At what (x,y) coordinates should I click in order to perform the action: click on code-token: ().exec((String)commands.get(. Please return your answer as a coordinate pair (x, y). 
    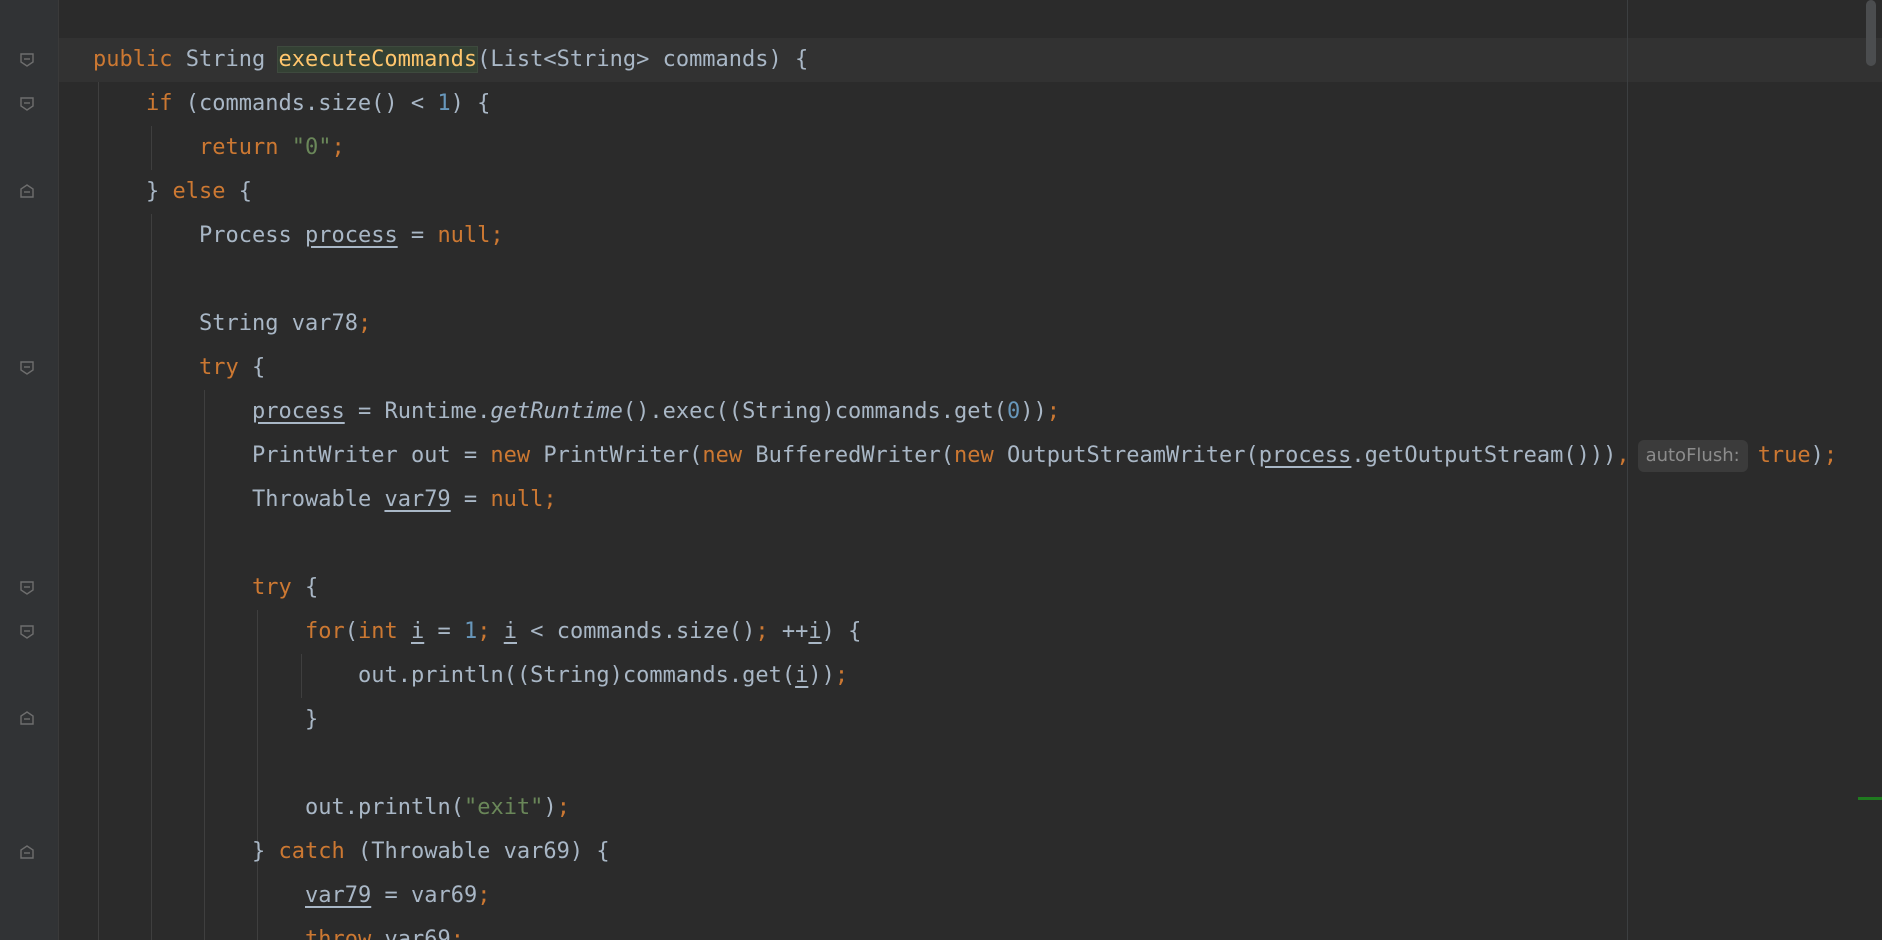
    Looking at the image, I should click on (814, 411).